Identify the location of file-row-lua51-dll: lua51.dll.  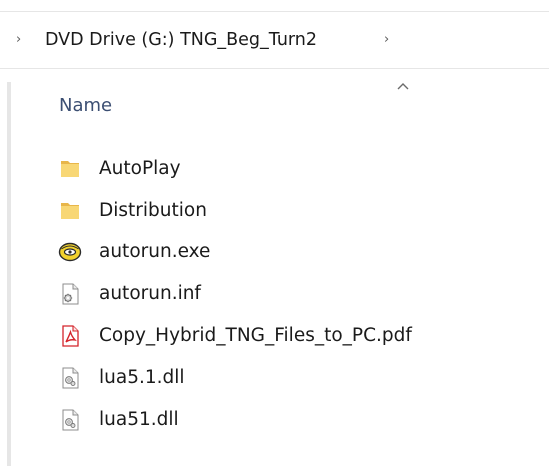
(235, 420).